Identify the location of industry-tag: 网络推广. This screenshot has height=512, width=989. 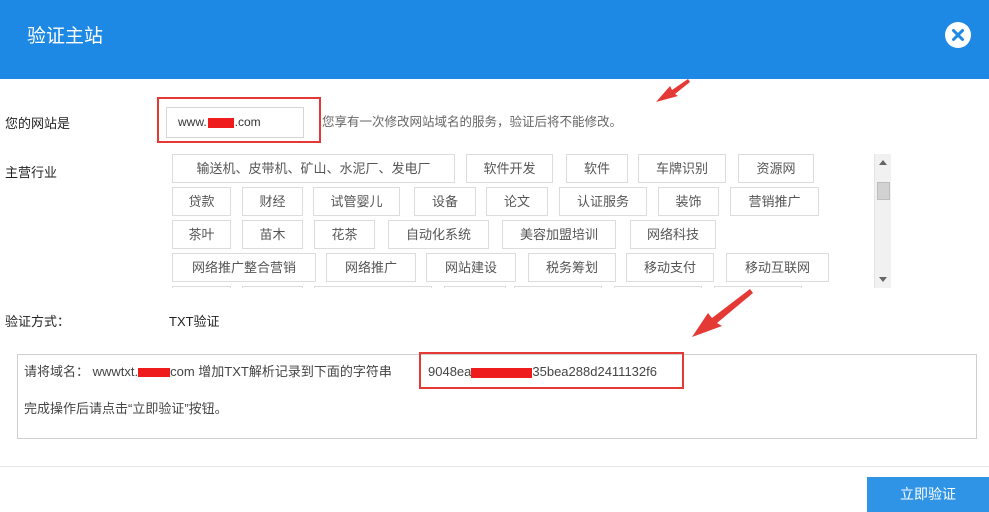
(371, 267).